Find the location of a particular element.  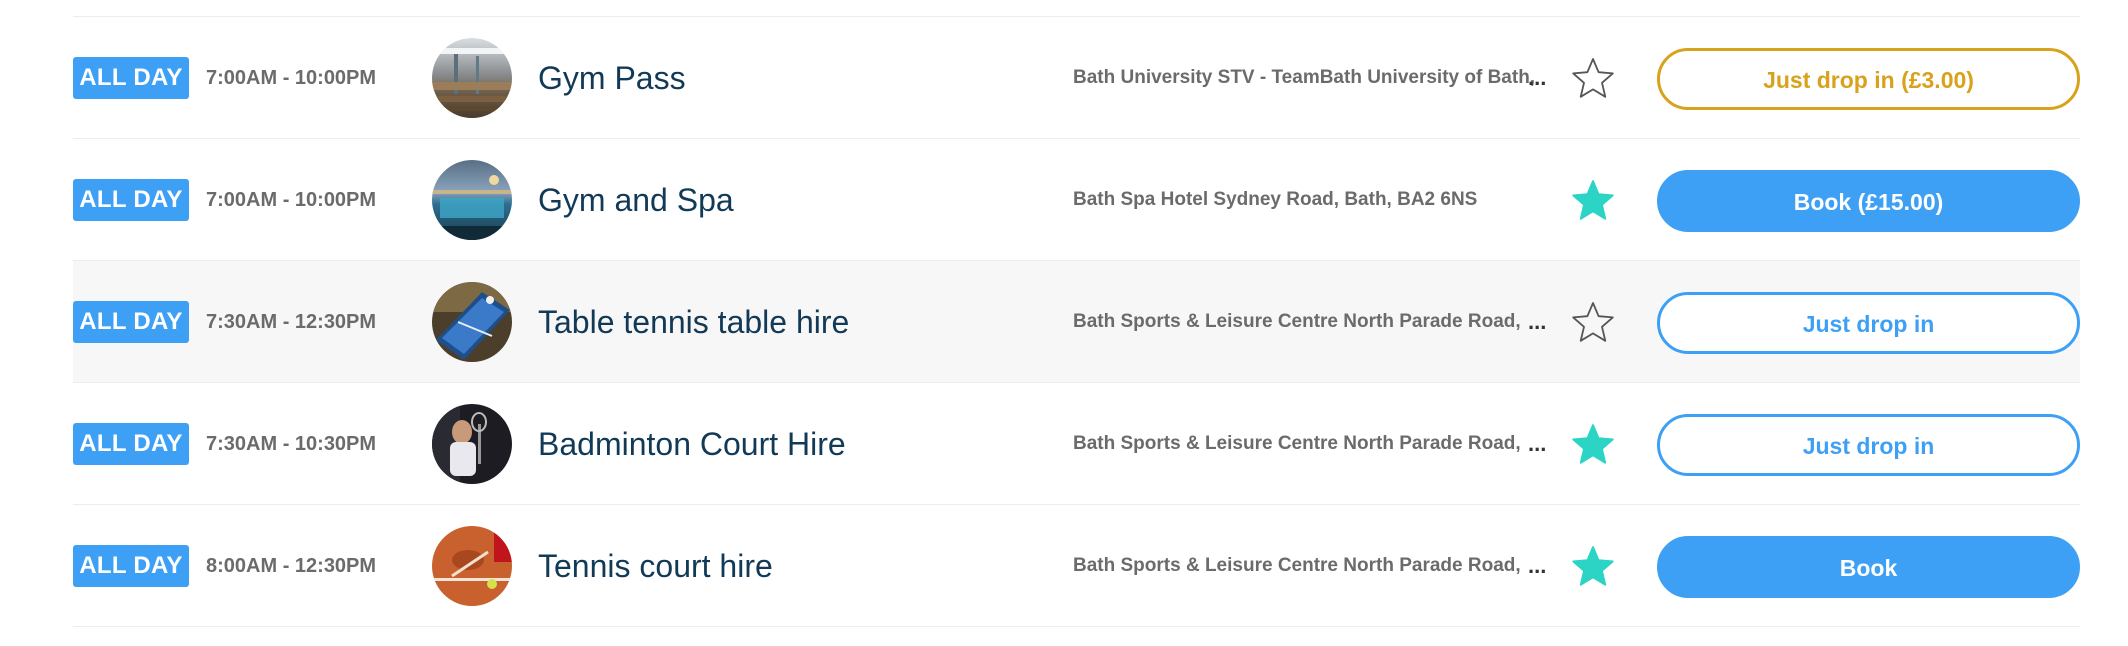

session-title: Badminton Court Hire is located at coordinates (692, 444).